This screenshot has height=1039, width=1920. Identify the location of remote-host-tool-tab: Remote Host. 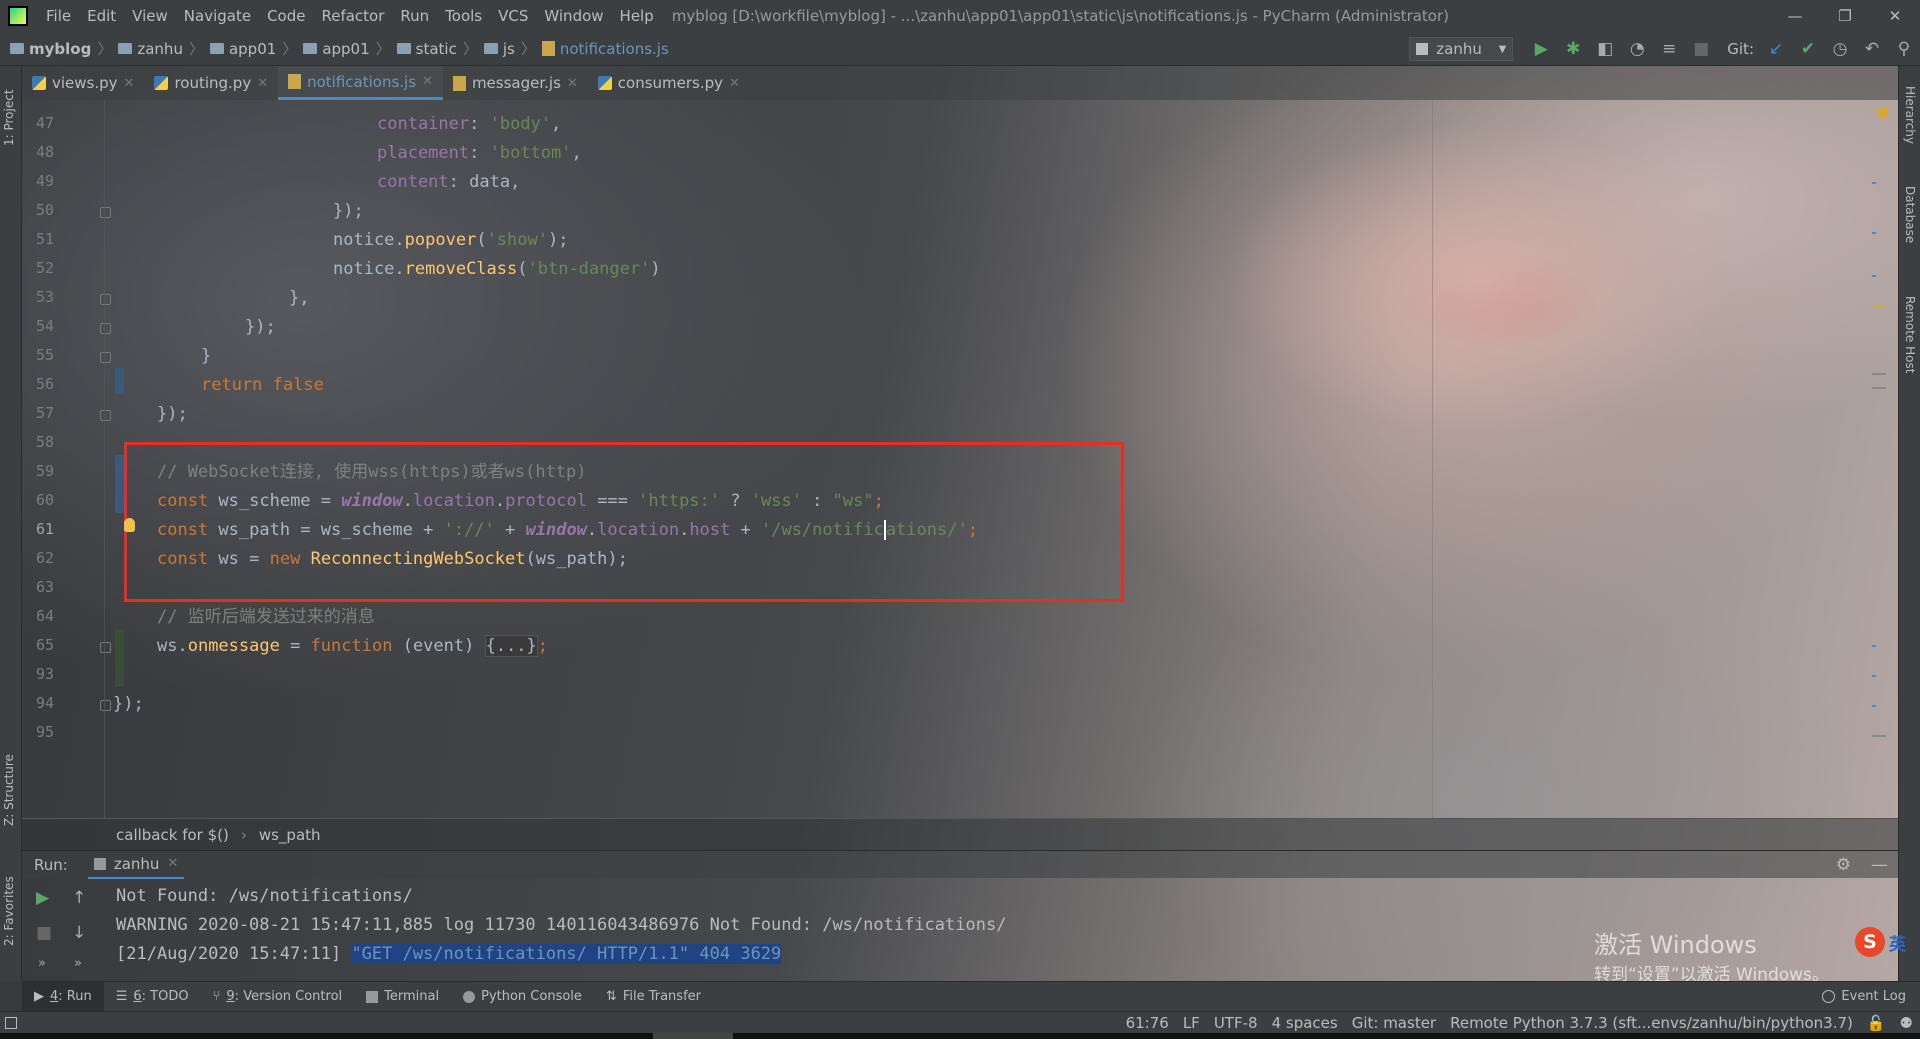
(1910, 334).